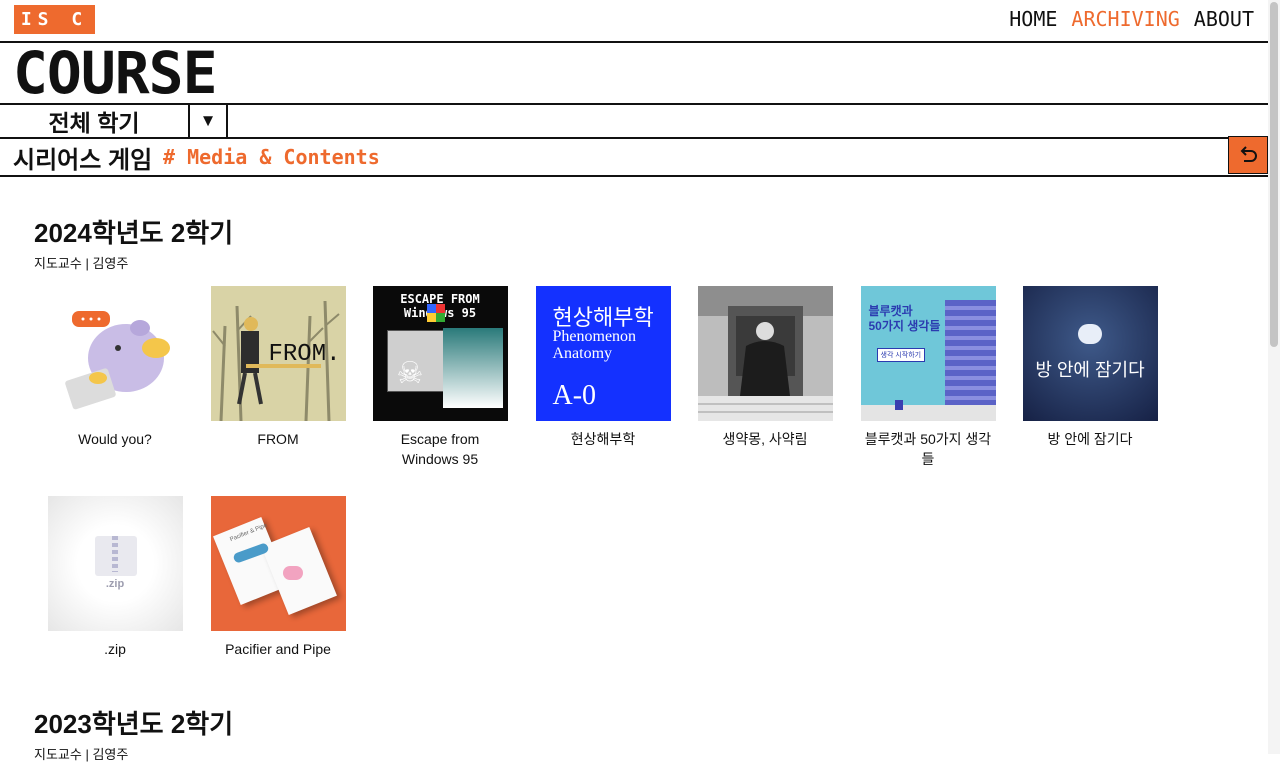  I want to click on thumbnail-text: 방 안에 잠기다, so click(1090, 370).